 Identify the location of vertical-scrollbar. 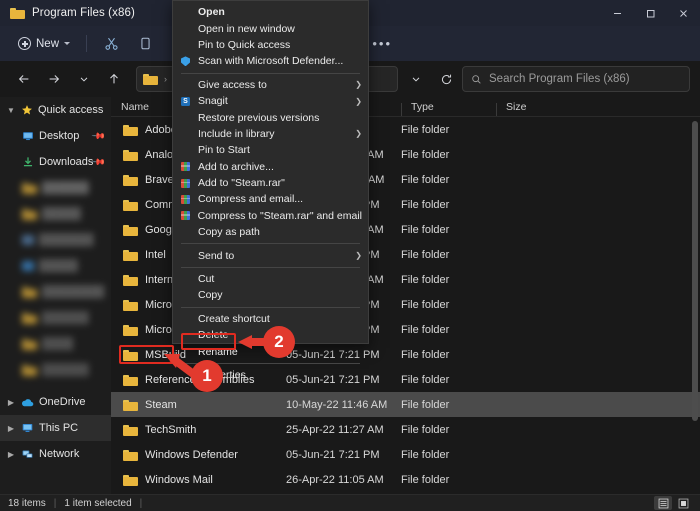
(695, 305).